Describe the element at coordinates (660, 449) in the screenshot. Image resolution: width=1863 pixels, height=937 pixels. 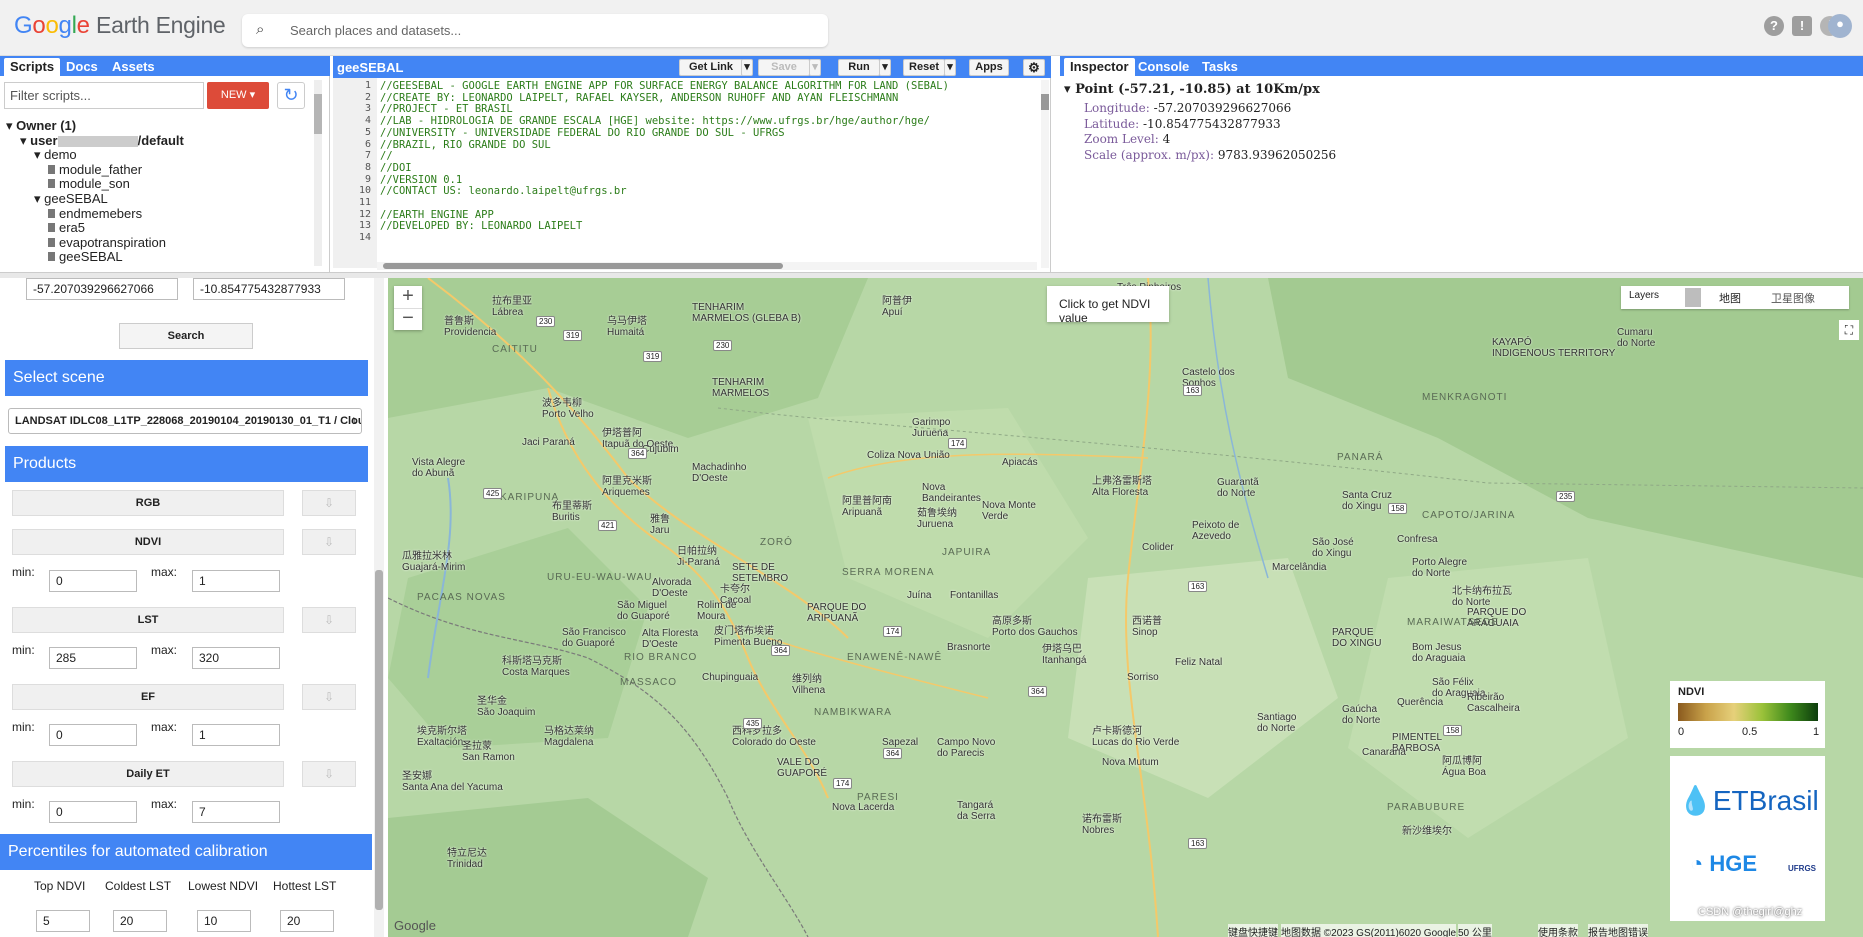
I see `place-name: Cujubim` at that location.